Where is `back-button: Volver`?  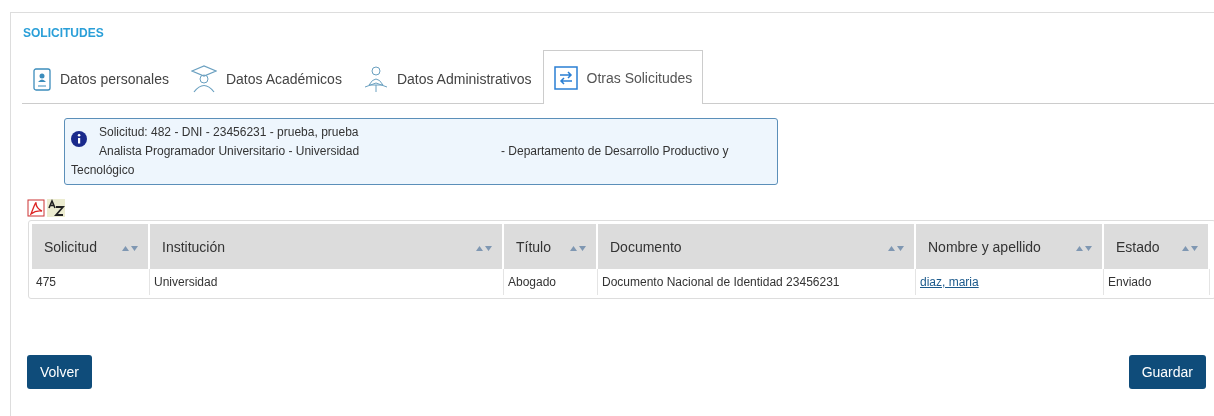
back-button: Volver is located at coordinates (59, 372).